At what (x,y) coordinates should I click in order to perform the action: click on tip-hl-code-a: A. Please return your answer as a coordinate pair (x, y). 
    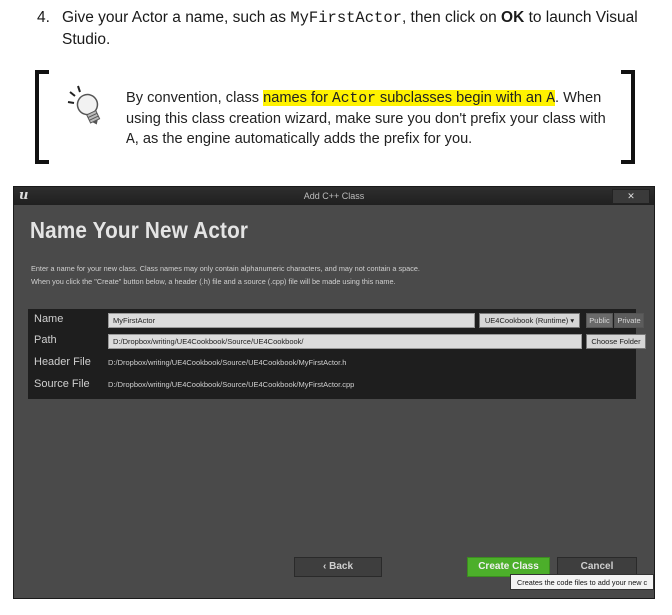
    Looking at the image, I should click on (550, 99).